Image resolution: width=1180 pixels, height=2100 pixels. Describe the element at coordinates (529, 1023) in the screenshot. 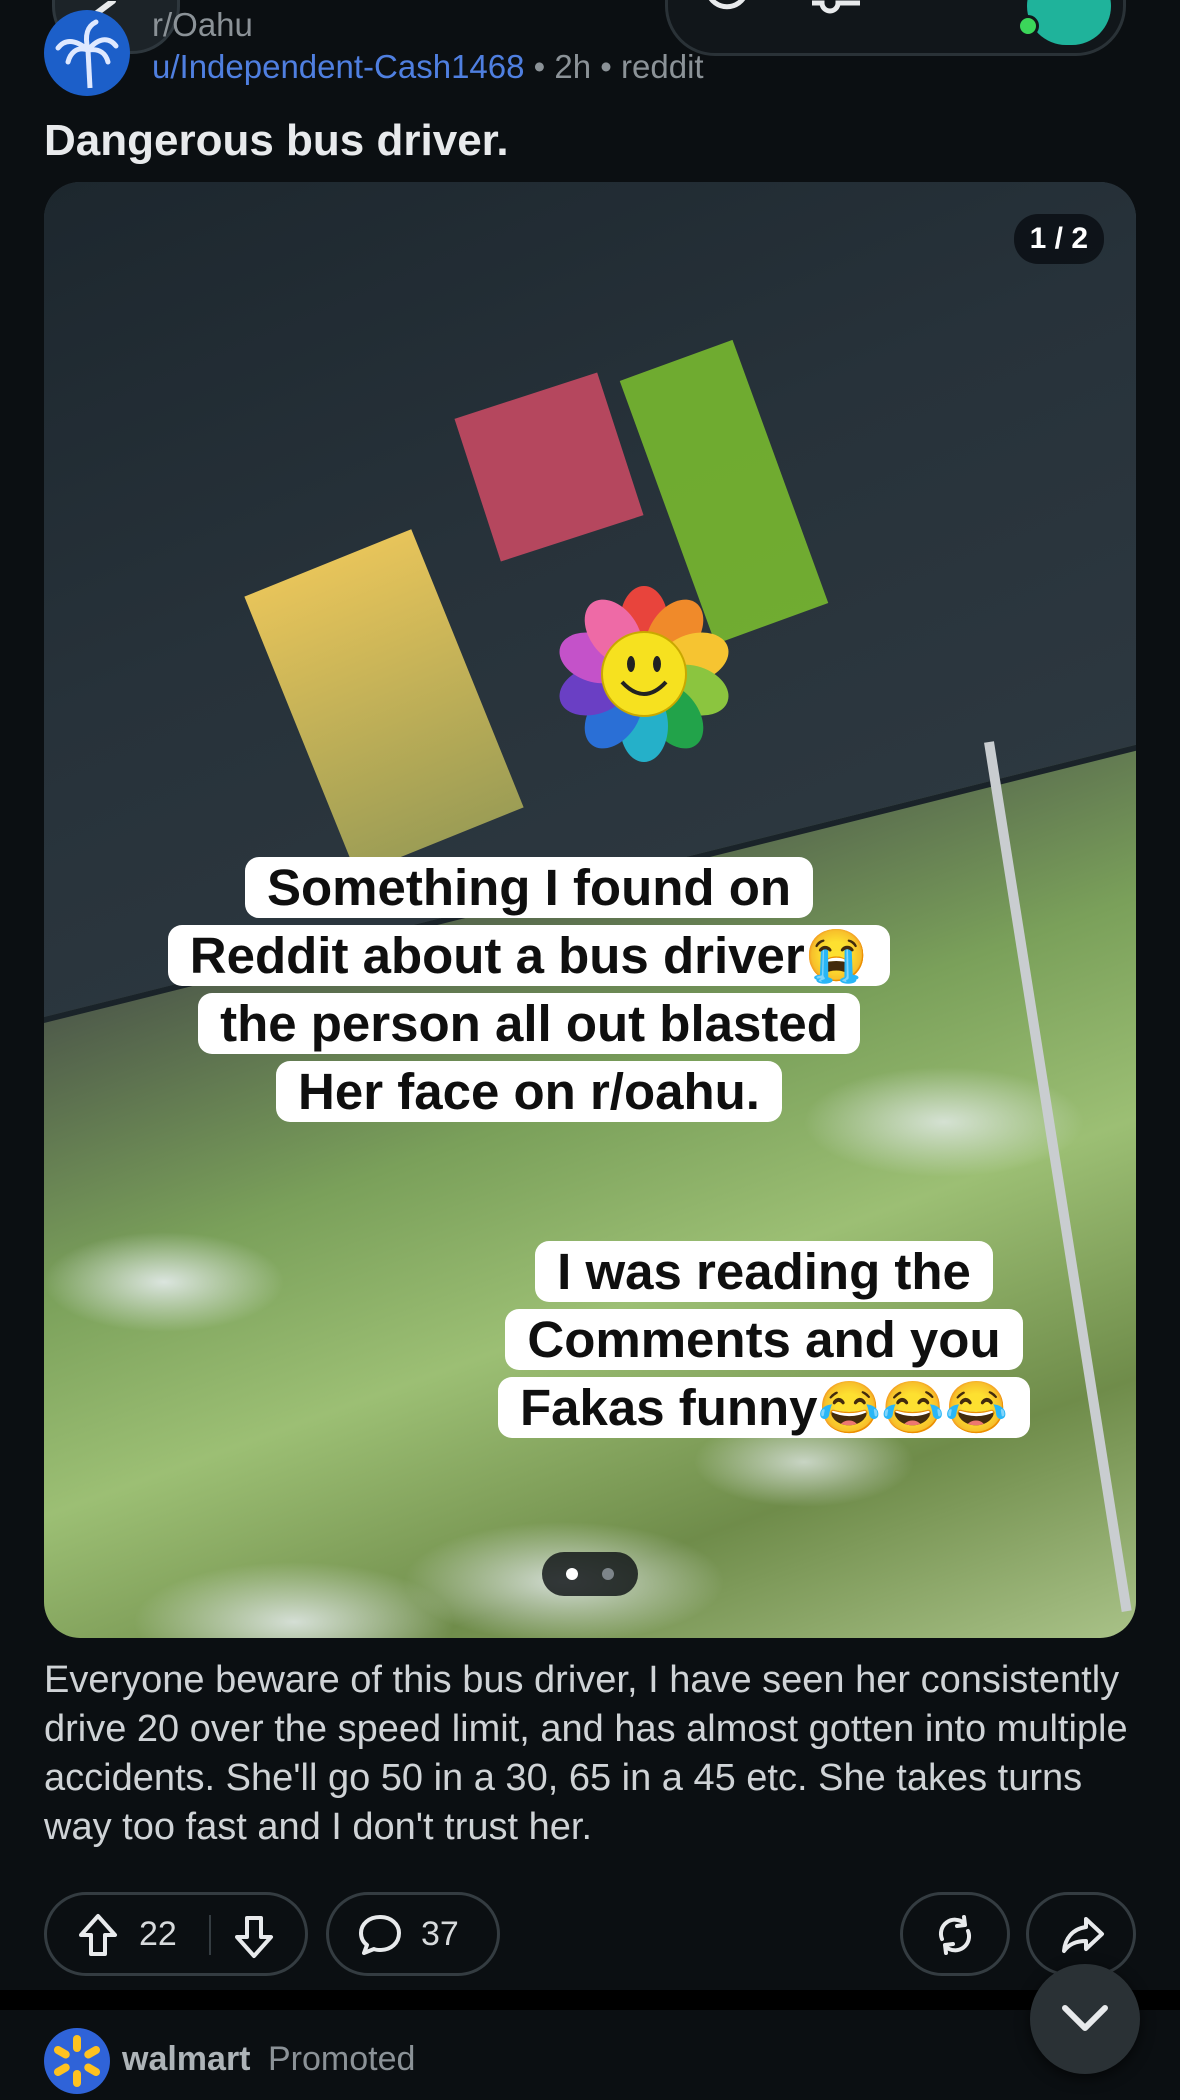

I see `caption-1-line-3: the person all out blasted` at that location.